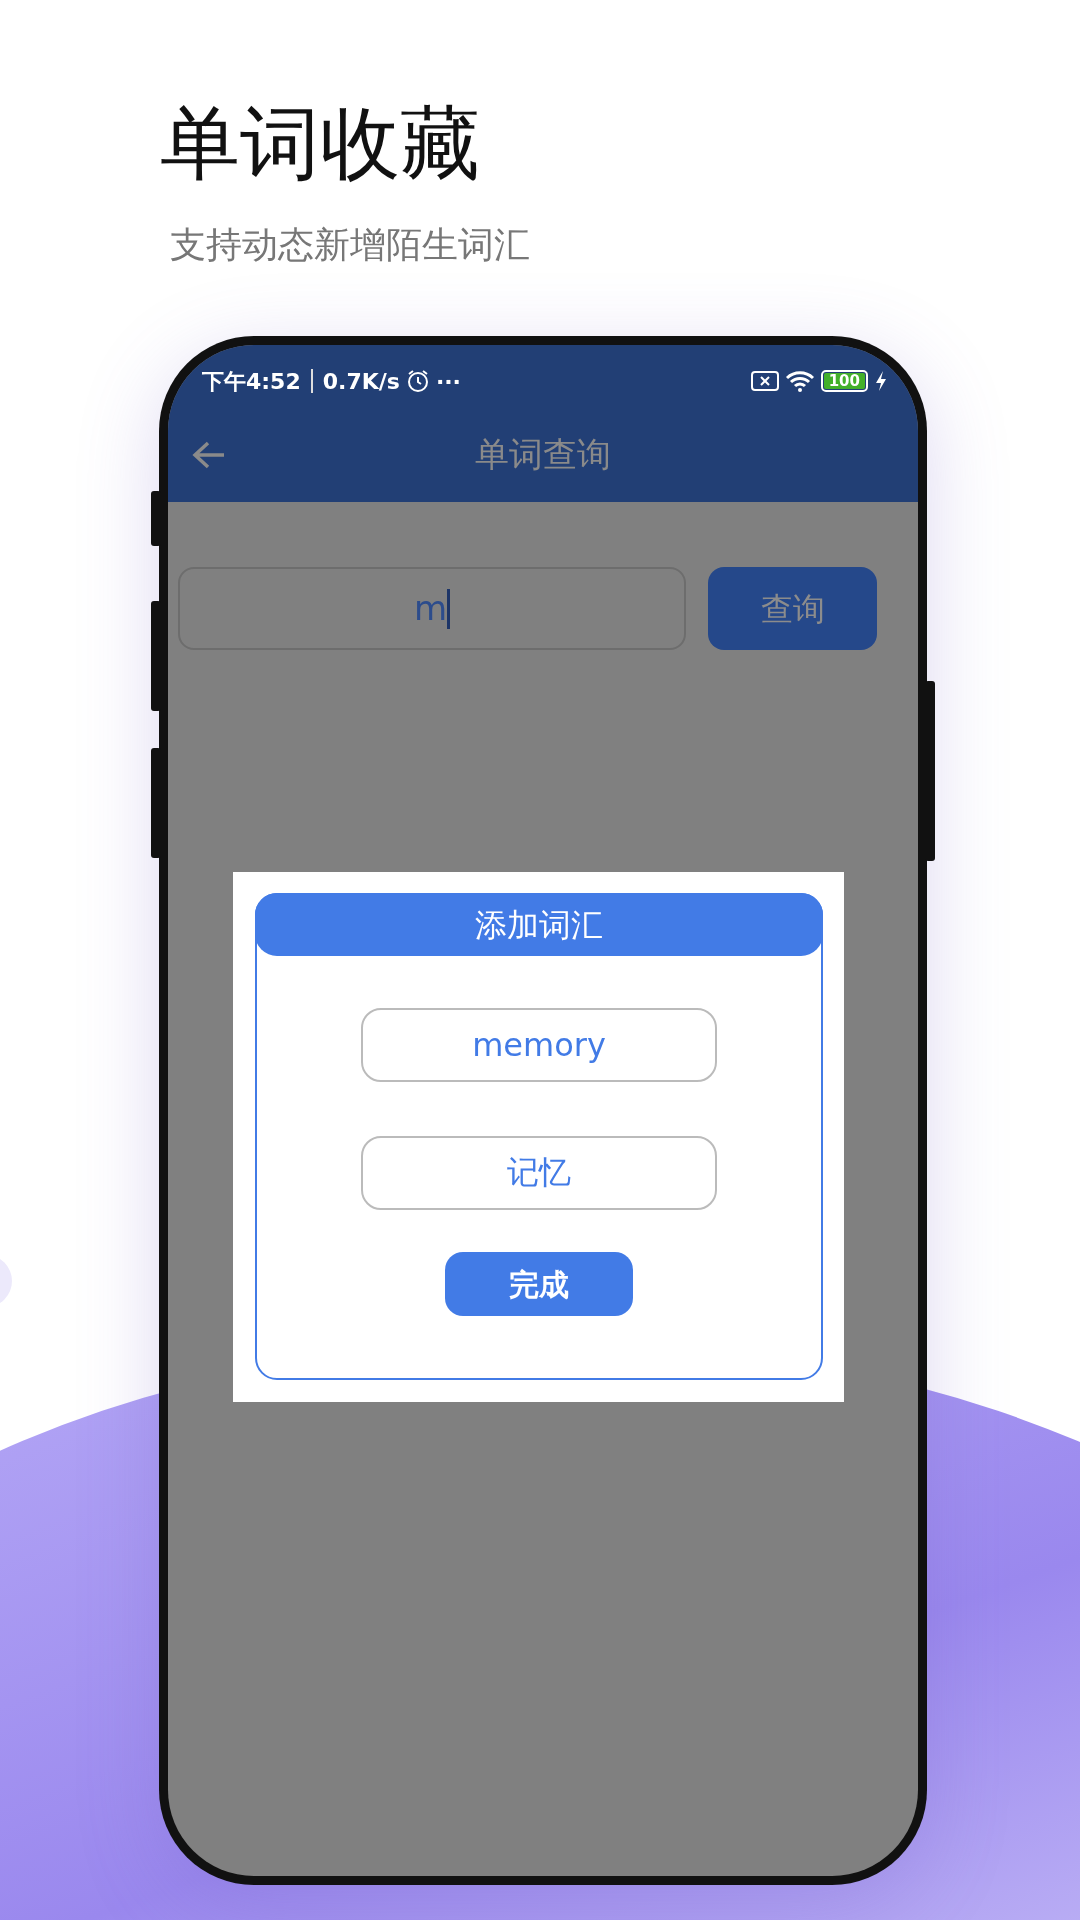  Describe the element at coordinates (844, 381) in the screenshot. I see `battery-indicator: 100` at that location.